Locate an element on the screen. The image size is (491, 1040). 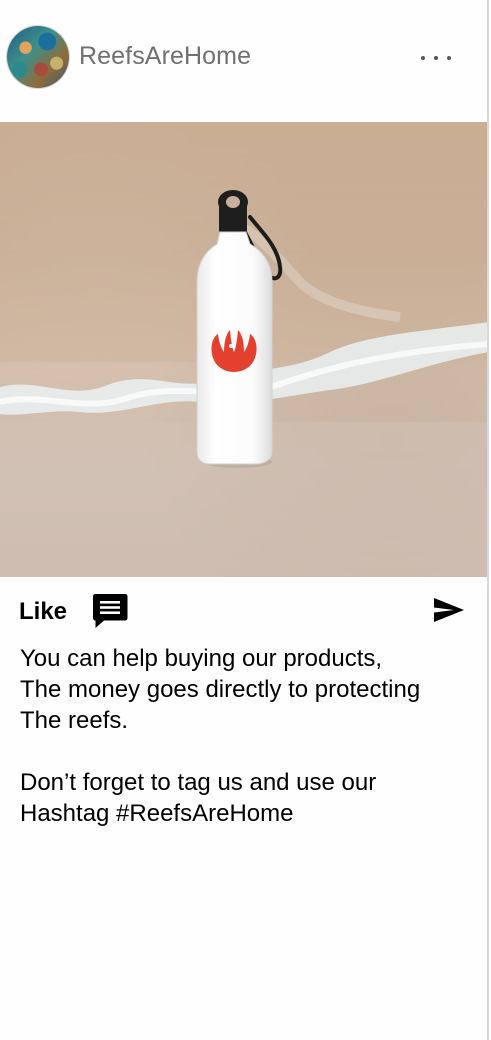
more-options-icon is located at coordinates (436, 58).